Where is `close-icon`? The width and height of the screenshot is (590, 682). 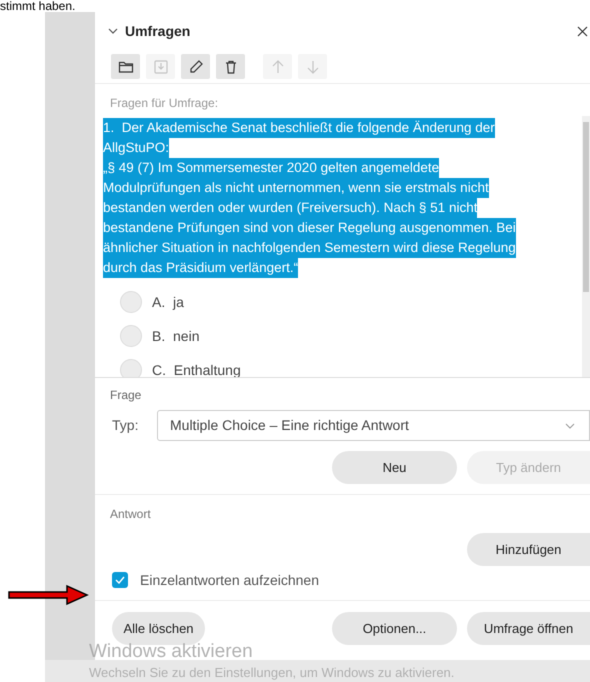
close-icon is located at coordinates (582, 31).